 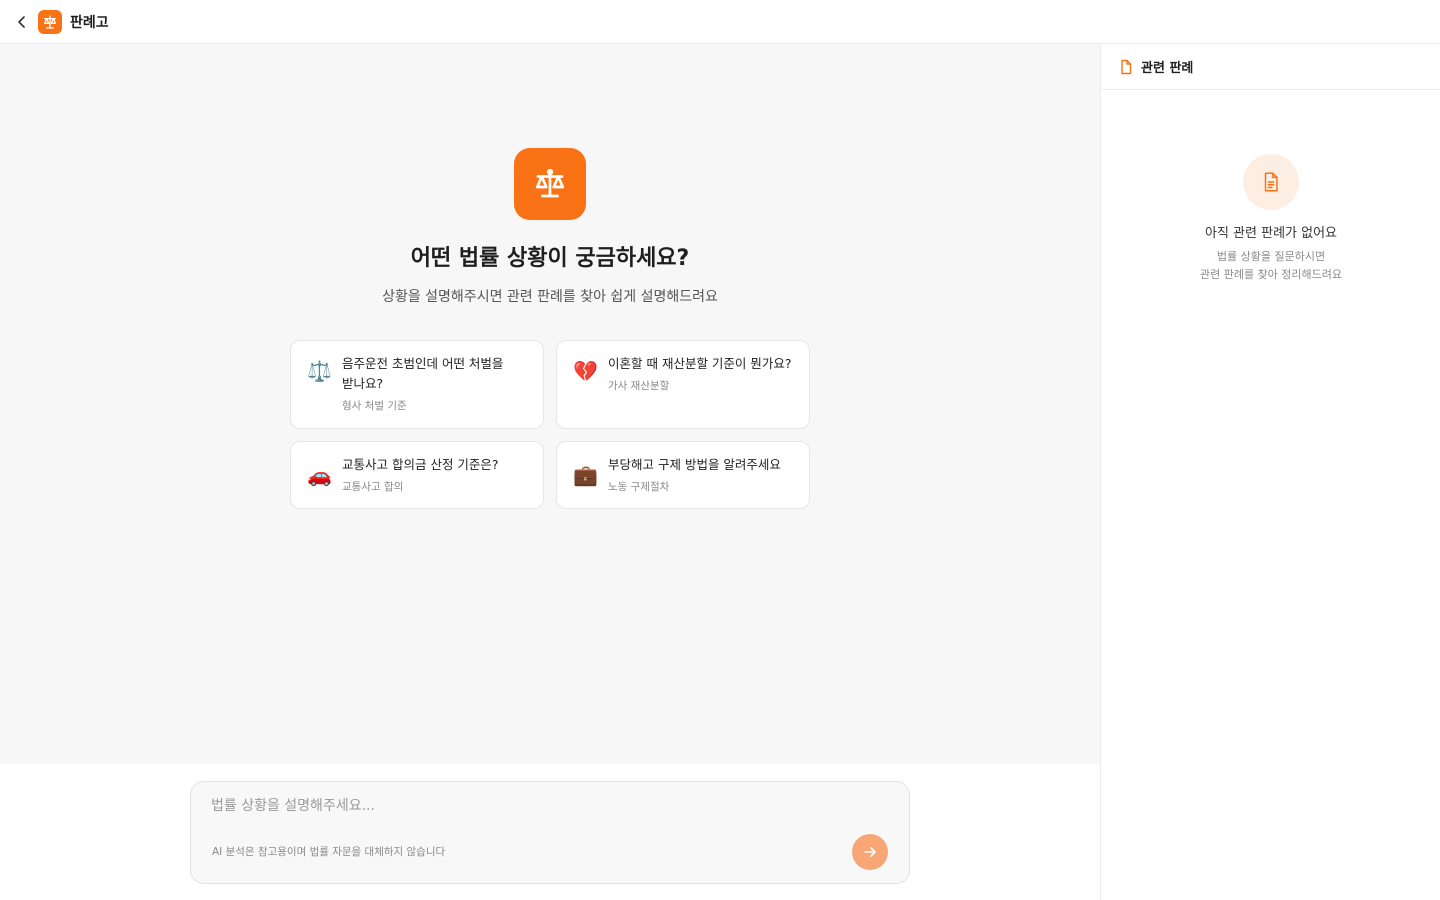 I want to click on top-bar: 판례고, so click(x=720, y=22).